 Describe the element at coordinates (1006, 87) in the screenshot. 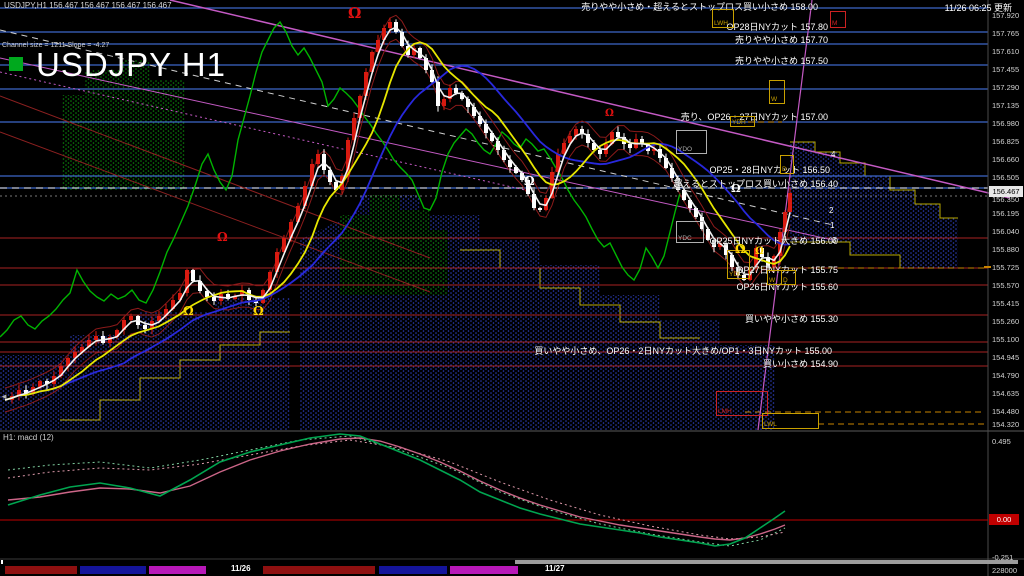

I see `price-axis-label: 157.290` at that location.